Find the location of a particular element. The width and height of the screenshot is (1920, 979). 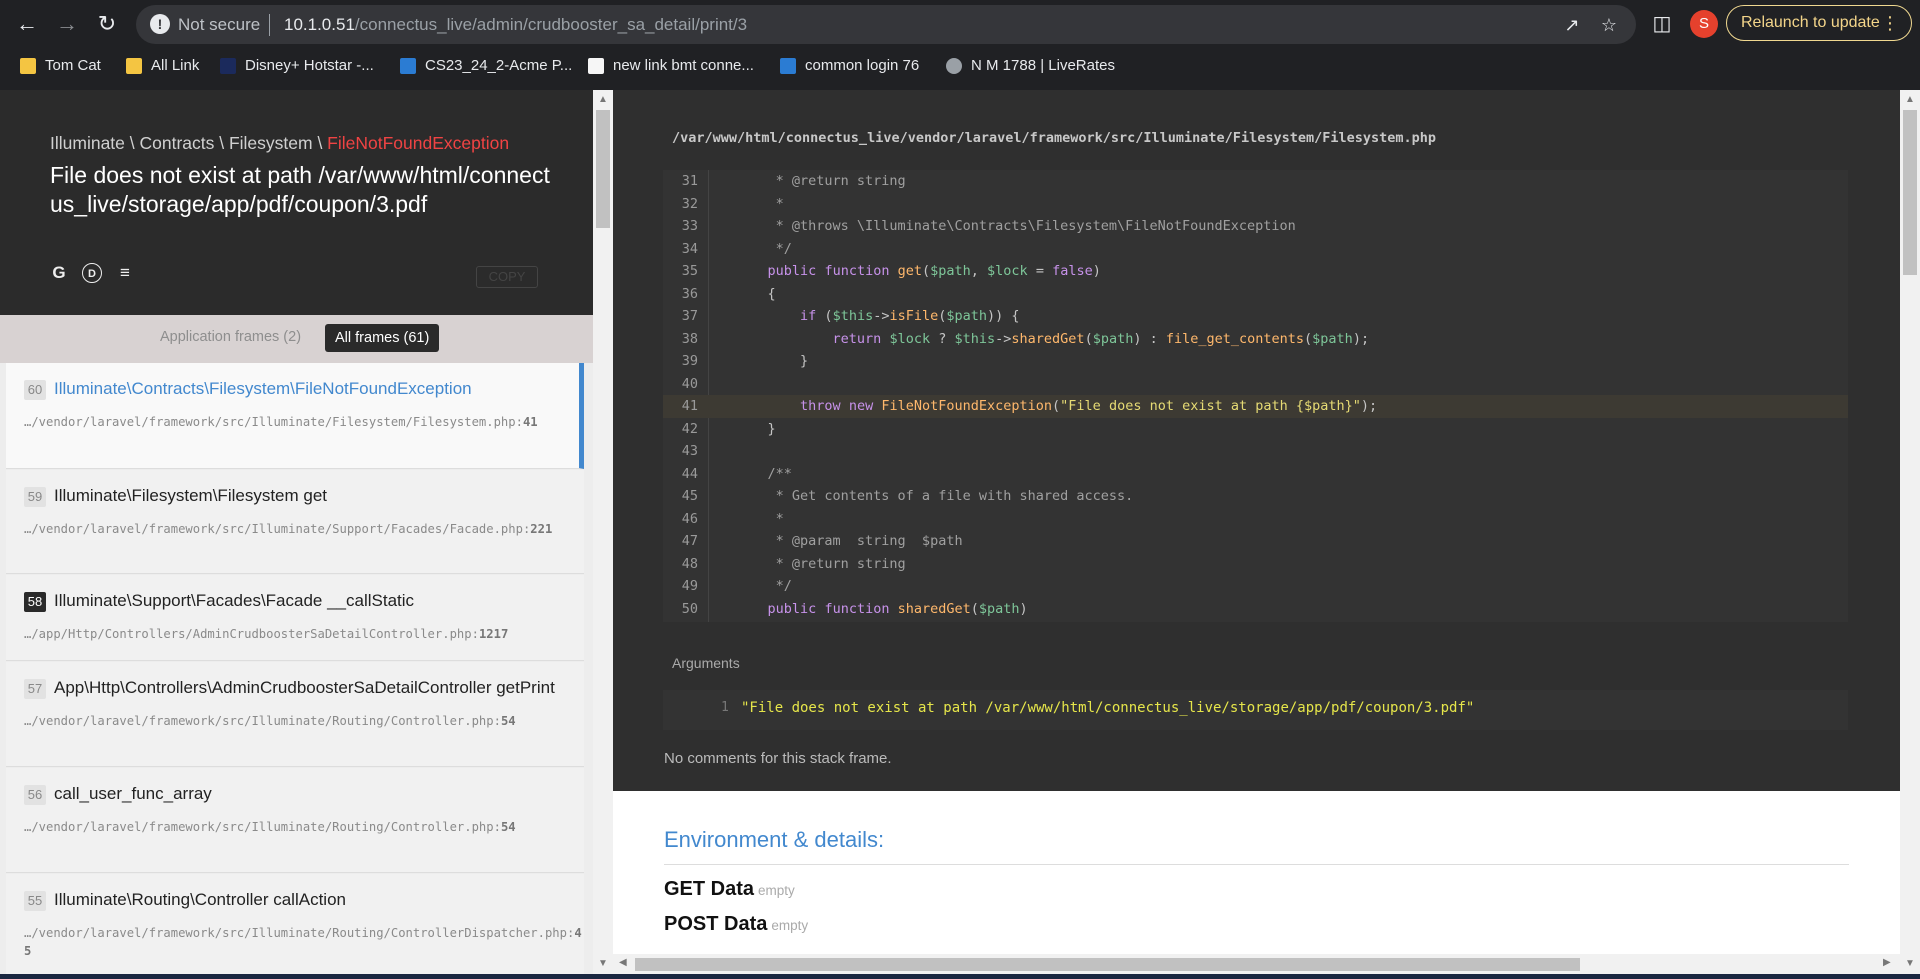

scroll-right-icon: ▶ is located at coordinates (1887, 962).